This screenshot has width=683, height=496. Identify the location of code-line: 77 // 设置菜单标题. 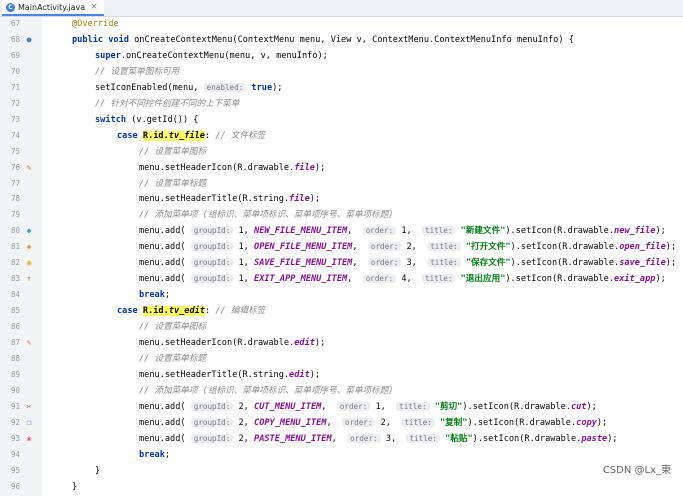
(341, 184).